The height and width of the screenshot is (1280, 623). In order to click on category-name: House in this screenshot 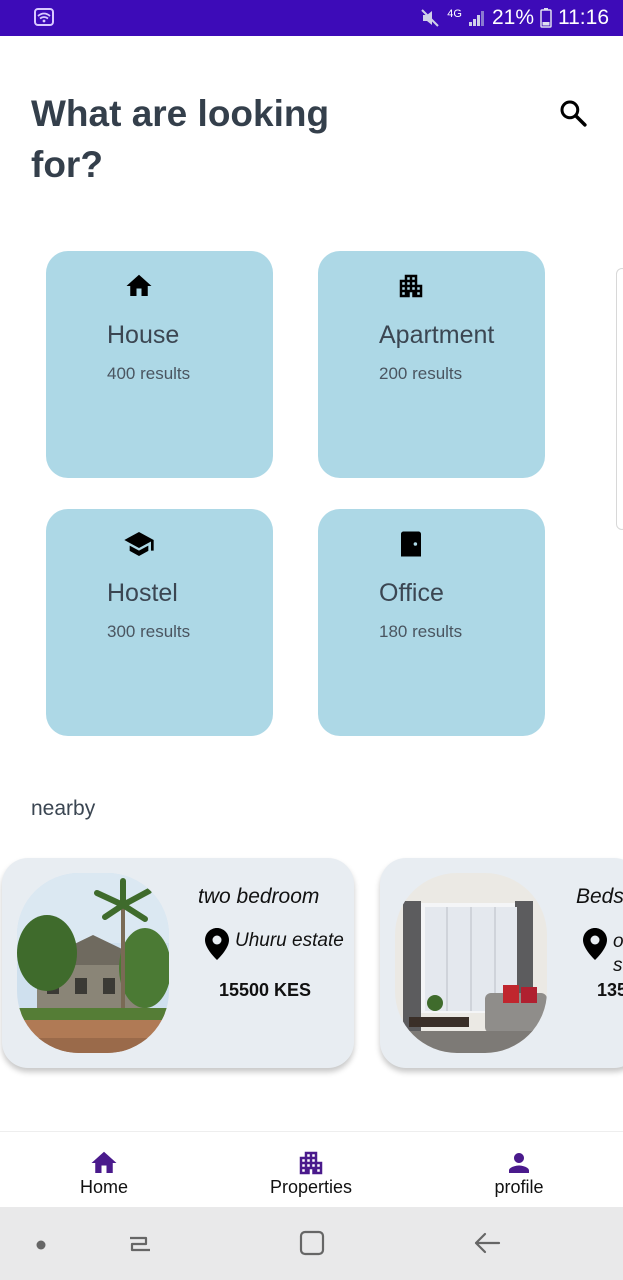, I will do `click(143, 335)`.